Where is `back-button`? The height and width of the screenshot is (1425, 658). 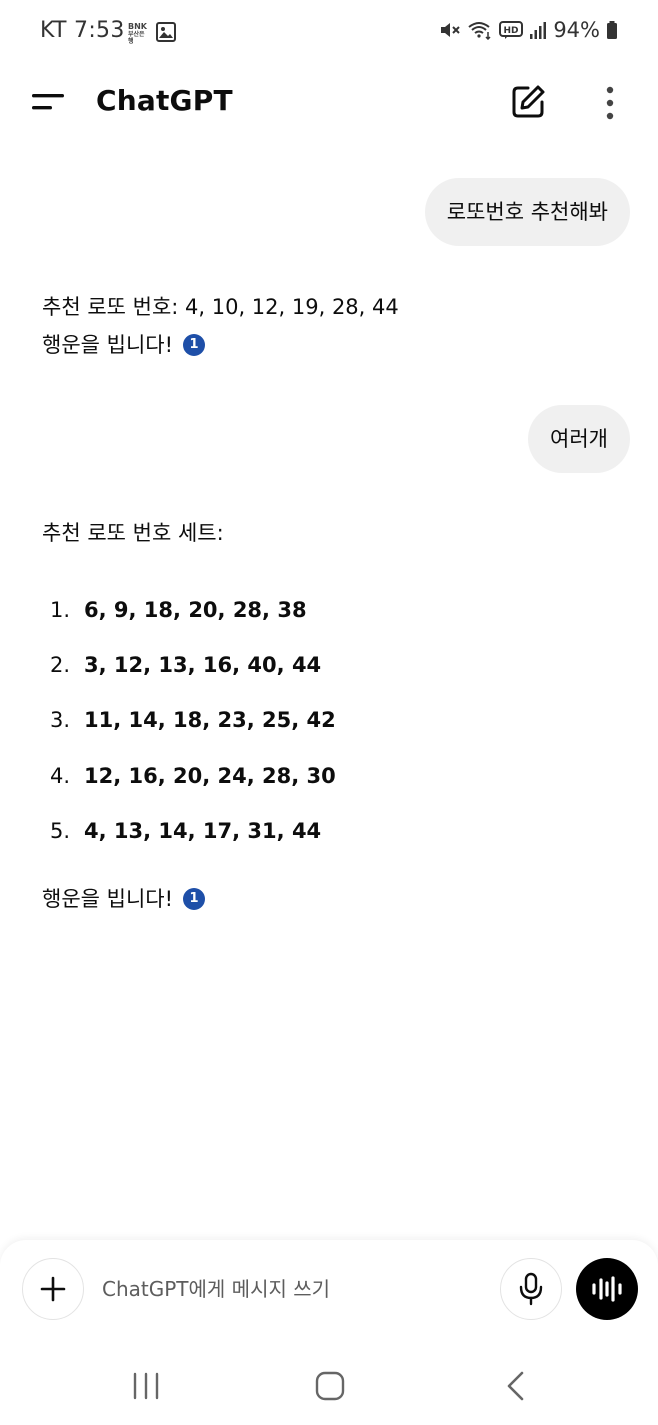 back-button is located at coordinates (516, 1388).